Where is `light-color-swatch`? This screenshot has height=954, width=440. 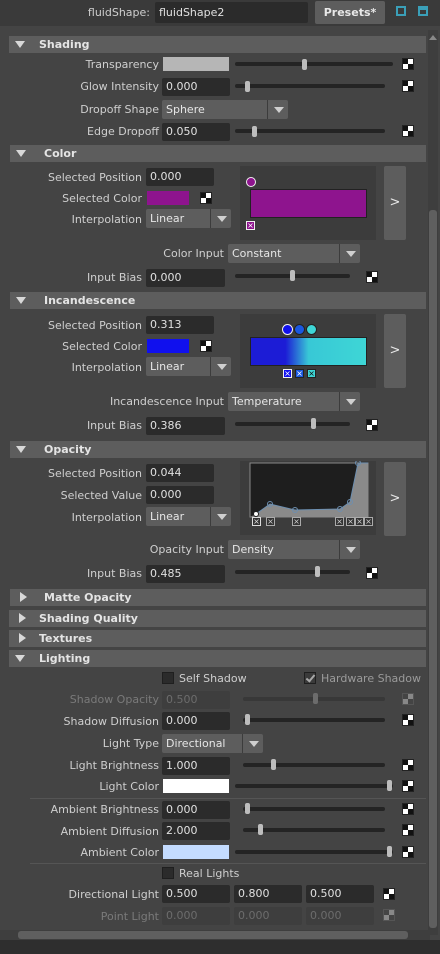 light-color-swatch is located at coordinates (196, 786).